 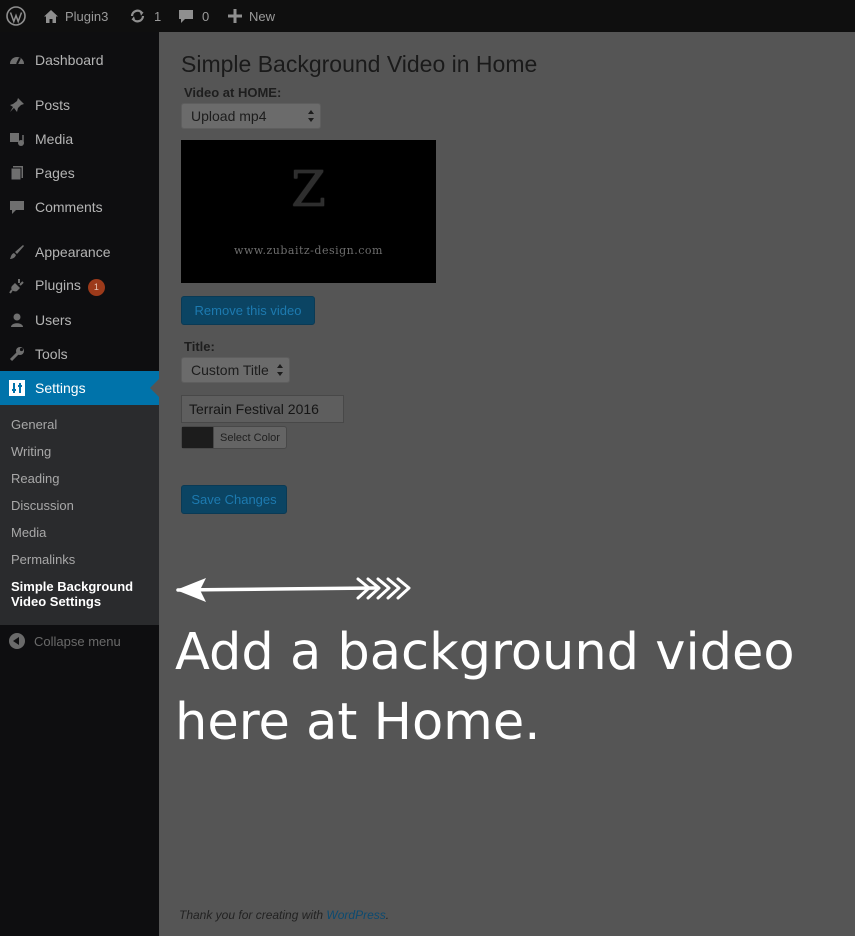 I want to click on annotation-line-2: here at Home., so click(x=358, y=722).